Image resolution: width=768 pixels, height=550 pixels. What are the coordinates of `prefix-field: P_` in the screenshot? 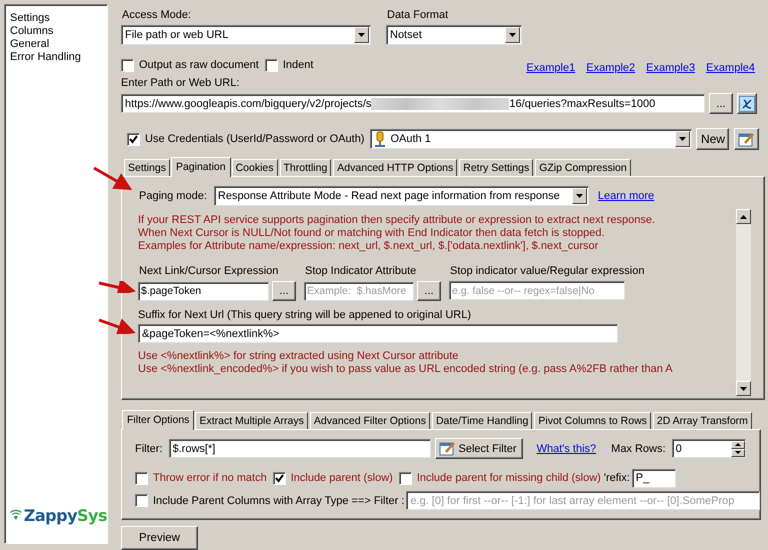 It's located at (654, 478).